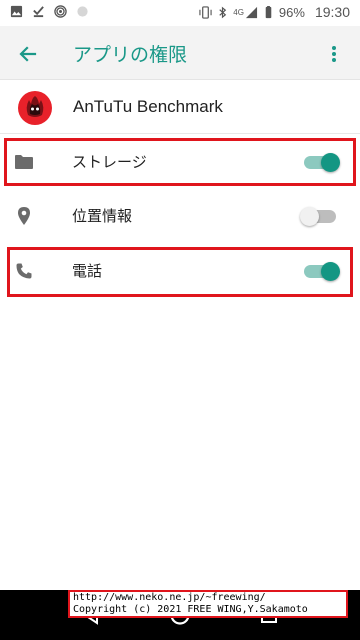 This screenshot has height=640, width=360. I want to click on signal-icon, so click(251, 12).